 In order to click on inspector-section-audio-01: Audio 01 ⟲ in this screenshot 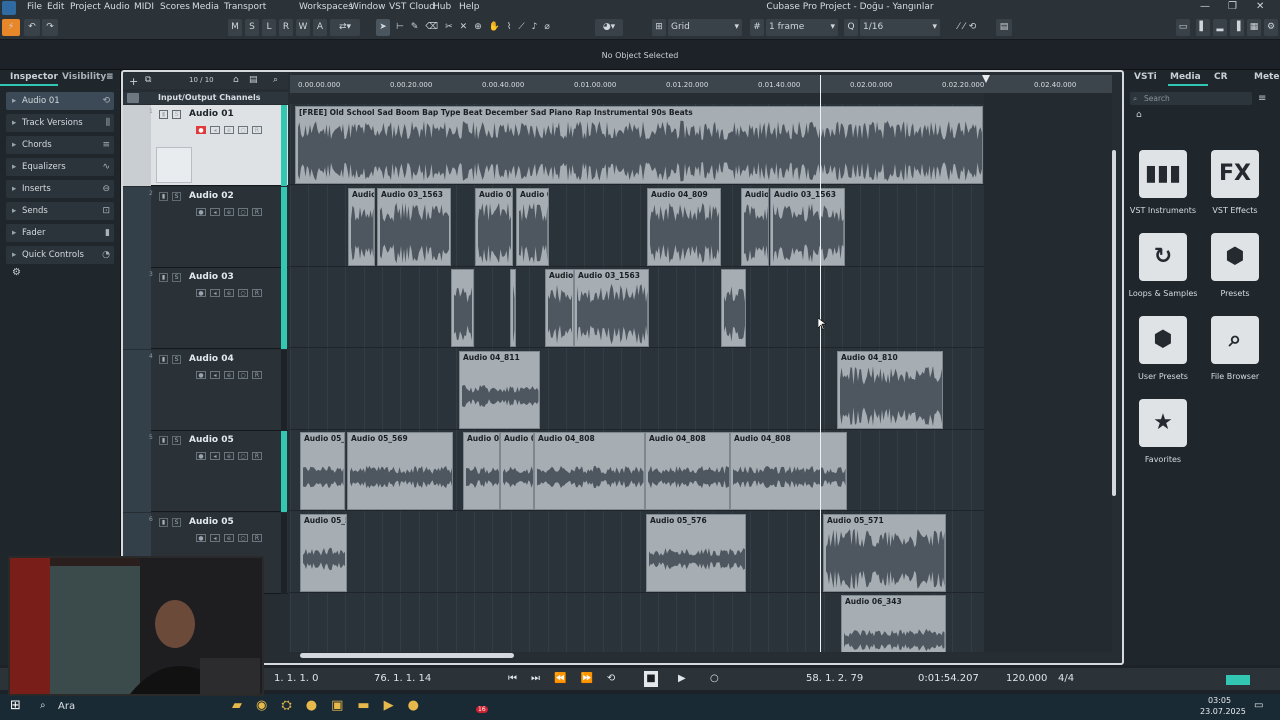, I will do `click(60, 101)`.